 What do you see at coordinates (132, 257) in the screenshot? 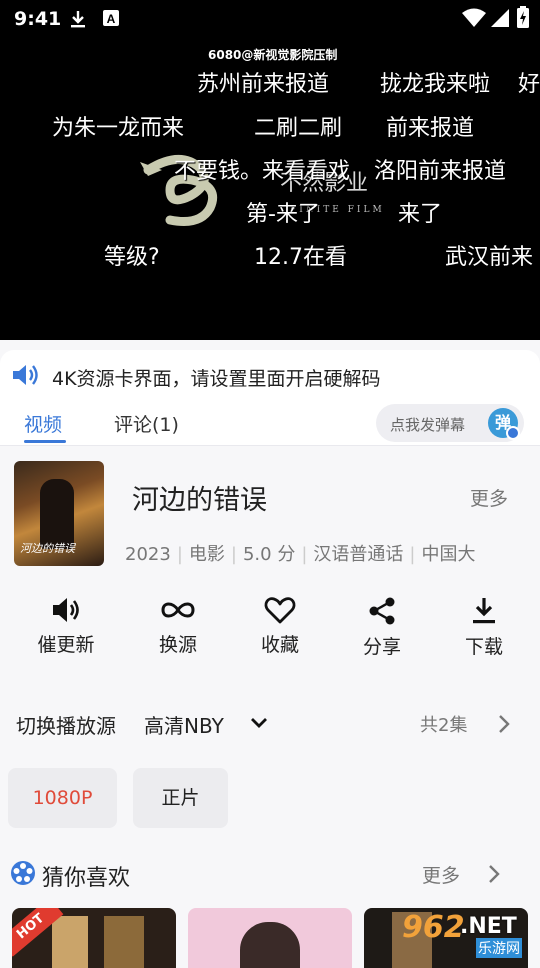
I see `danmaku-comment: 等级?` at bounding box center [132, 257].